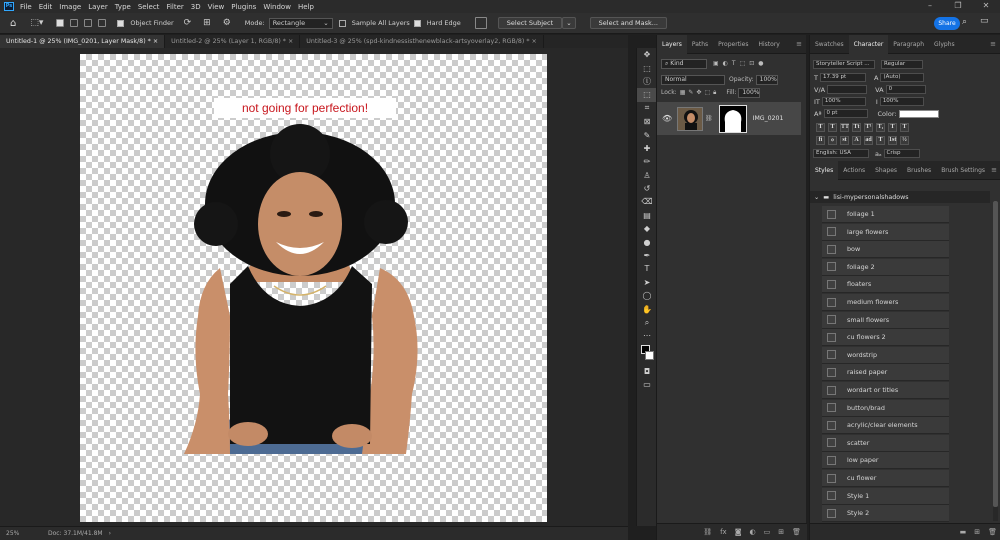  Describe the element at coordinates (847, 89) in the screenshot. I see `kerning-input` at that location.